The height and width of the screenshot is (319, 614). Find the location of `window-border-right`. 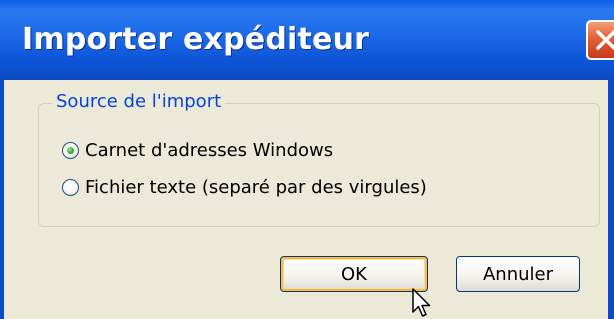

window-border-right is located at coordinates (611, 199).